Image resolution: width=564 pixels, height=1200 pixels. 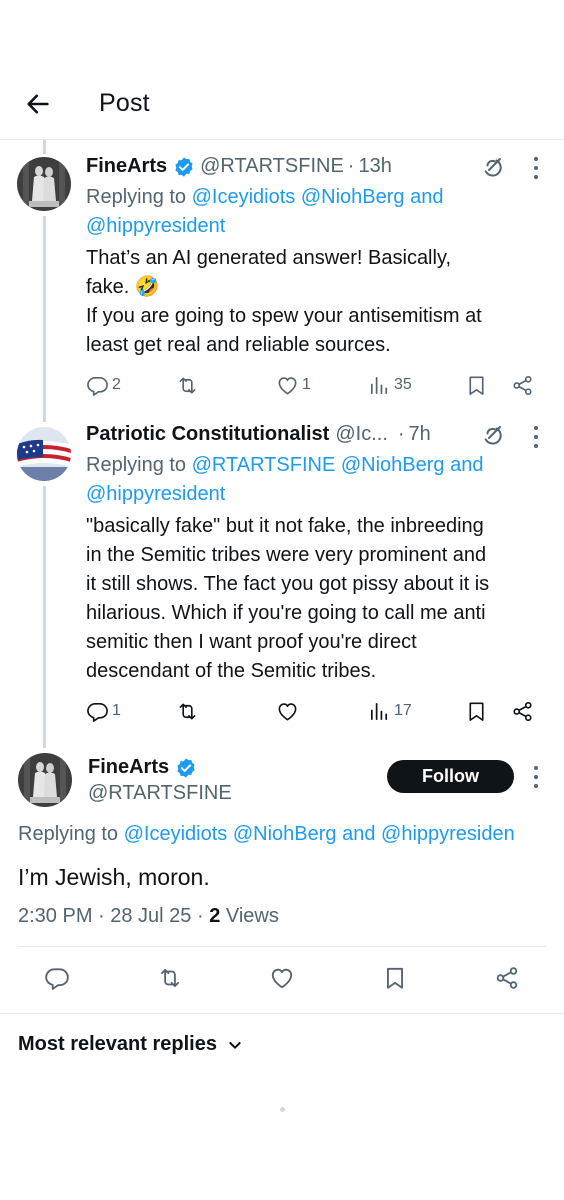 I want to click on timestamp: 13h, so click(x=374, y=166).